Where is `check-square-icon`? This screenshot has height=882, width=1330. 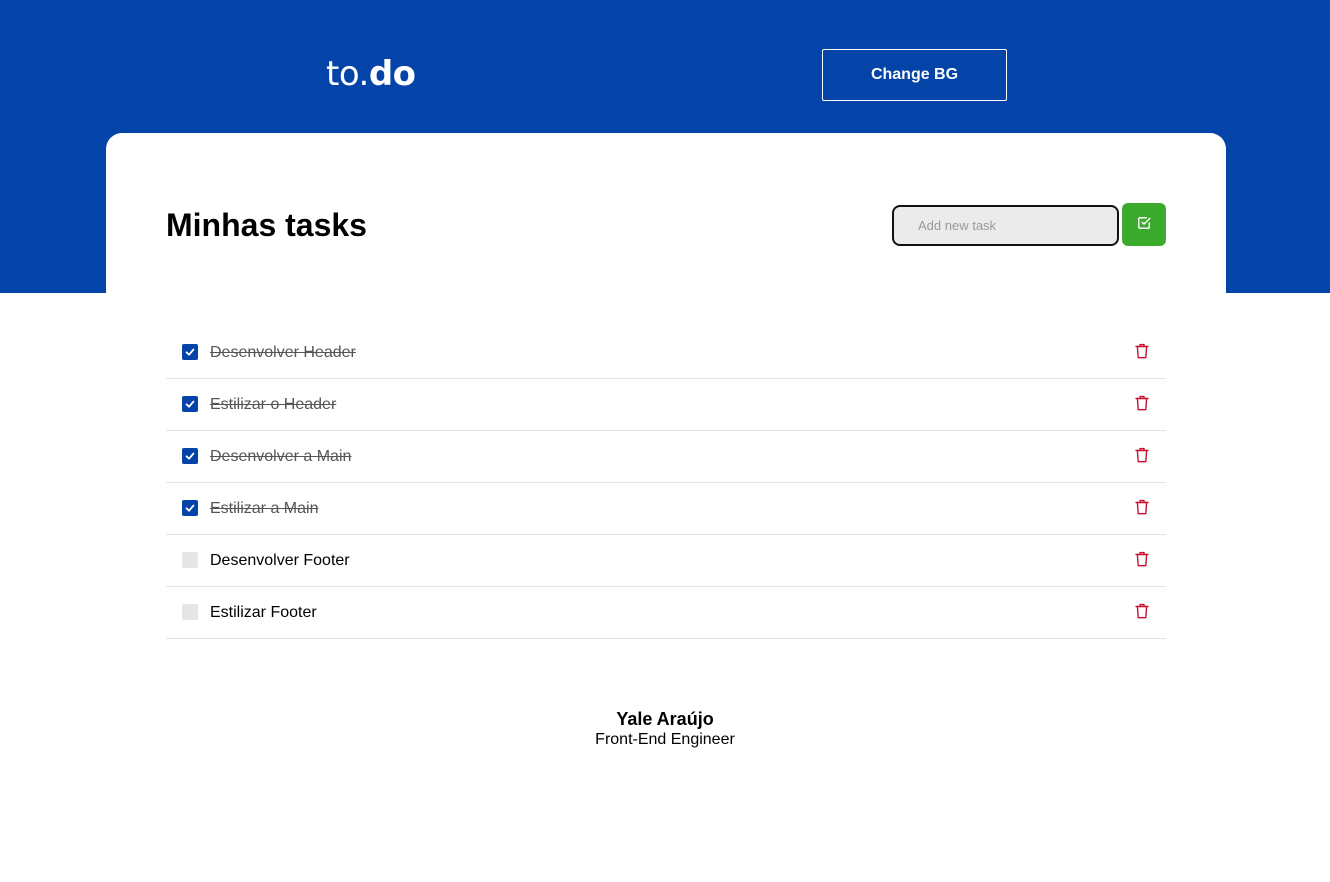 check-square-icon is located at coordinates (1144, 224).